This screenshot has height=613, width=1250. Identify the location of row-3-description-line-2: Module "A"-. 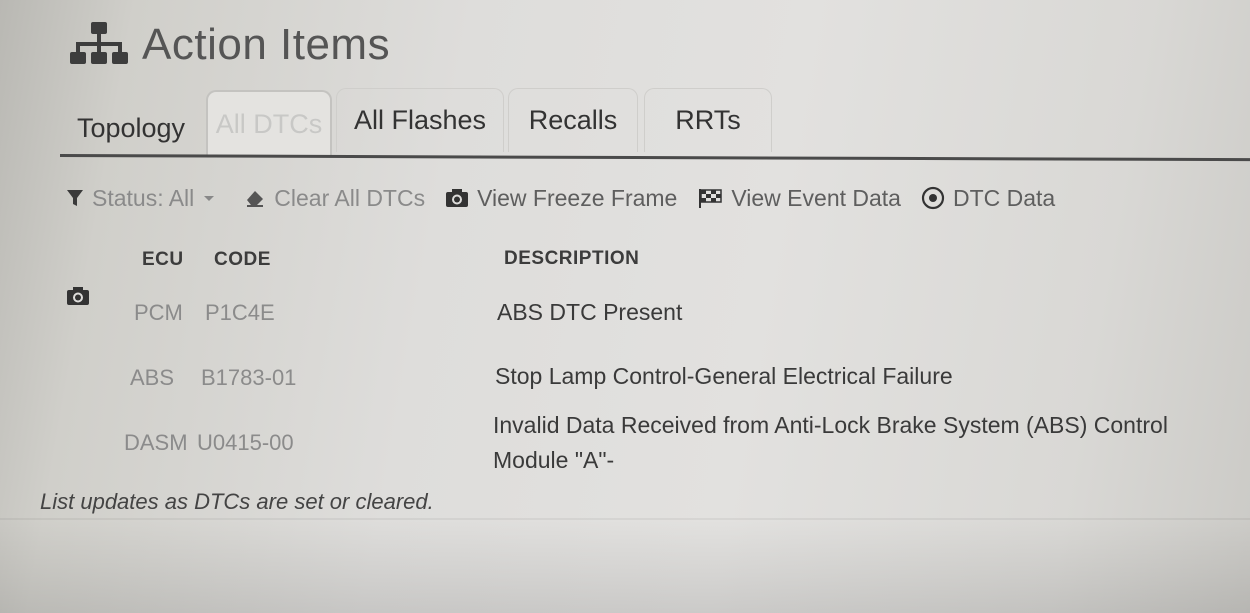
(554, 460).